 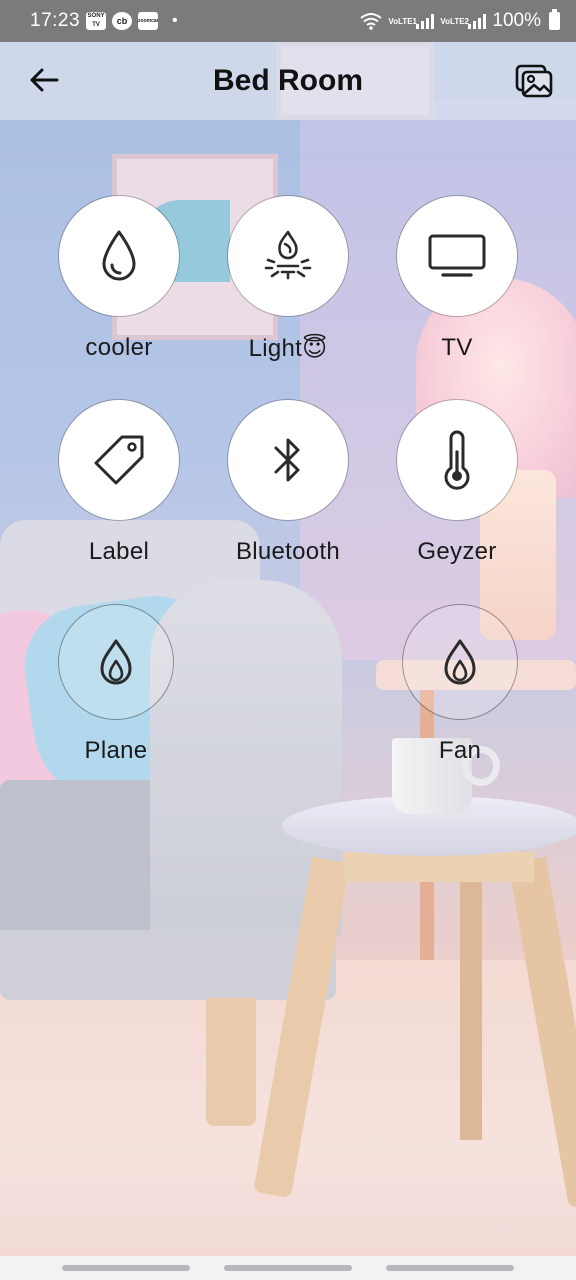 What do you see at coordinates (288, 551) in the screenshot?
I see `device-label: Bluetooth` at bounding box center [288, 551].